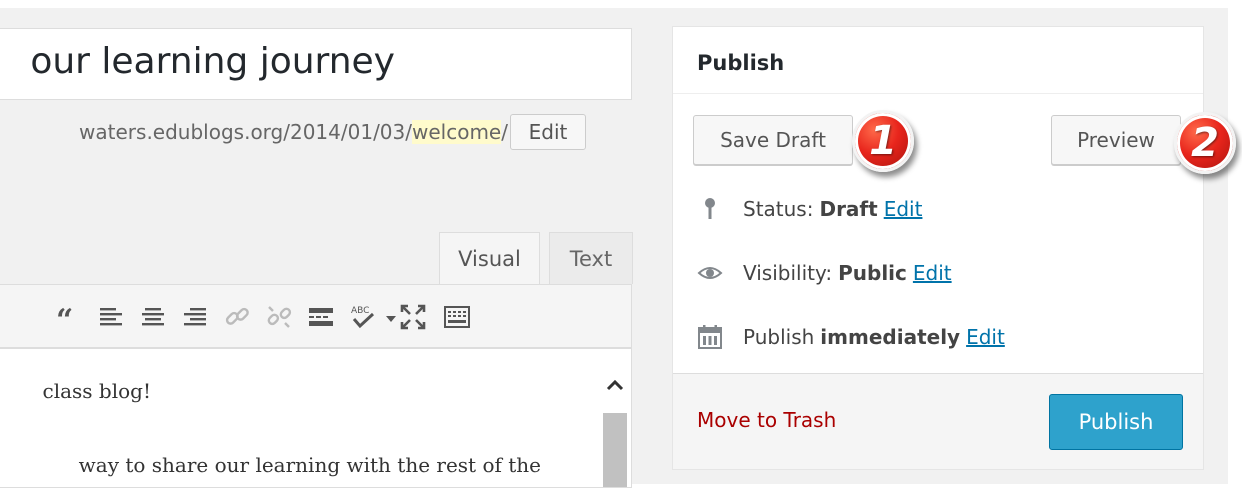  Describe the element at coordinates (413, 317) in the screenshot. I see `fullscreen-icon` at that location.